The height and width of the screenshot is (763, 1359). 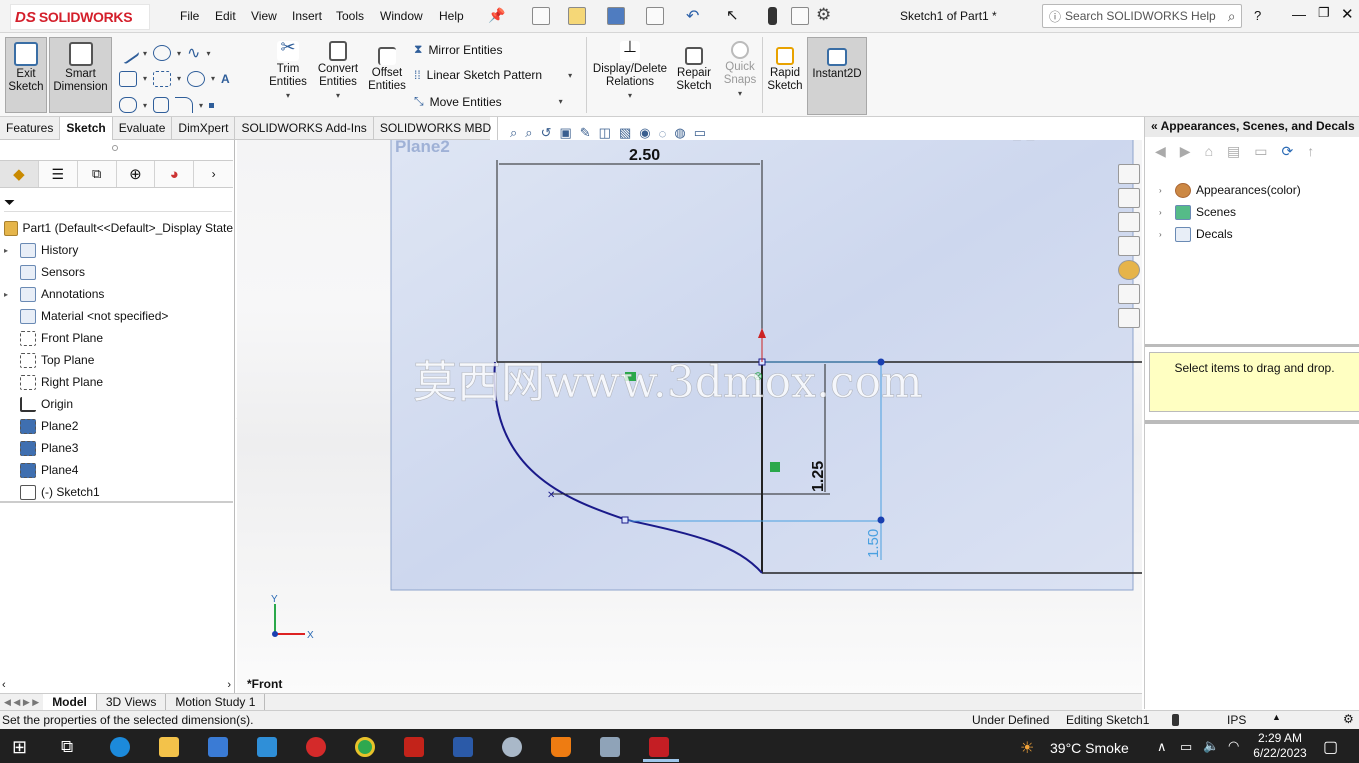 What do you see at coordinates (213, 174) in the screenshot?
I see `chevron-right-icon: ›` at bounding box center [213, 174].